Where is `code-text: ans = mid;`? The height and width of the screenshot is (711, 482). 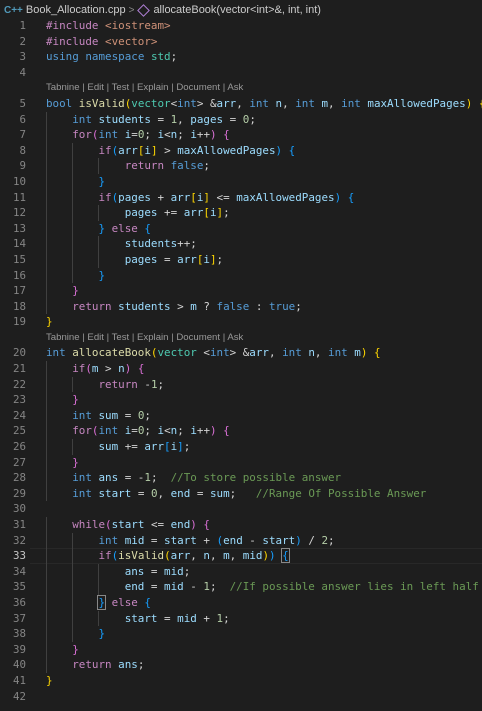
code-text: ans = mid; is located at coordinates (118, 572).